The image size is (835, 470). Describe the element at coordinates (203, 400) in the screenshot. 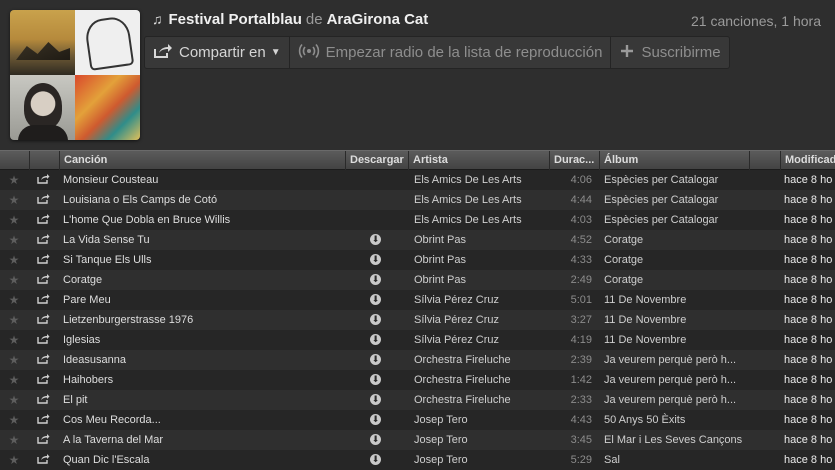

I see `track-title: El pit` at that location.